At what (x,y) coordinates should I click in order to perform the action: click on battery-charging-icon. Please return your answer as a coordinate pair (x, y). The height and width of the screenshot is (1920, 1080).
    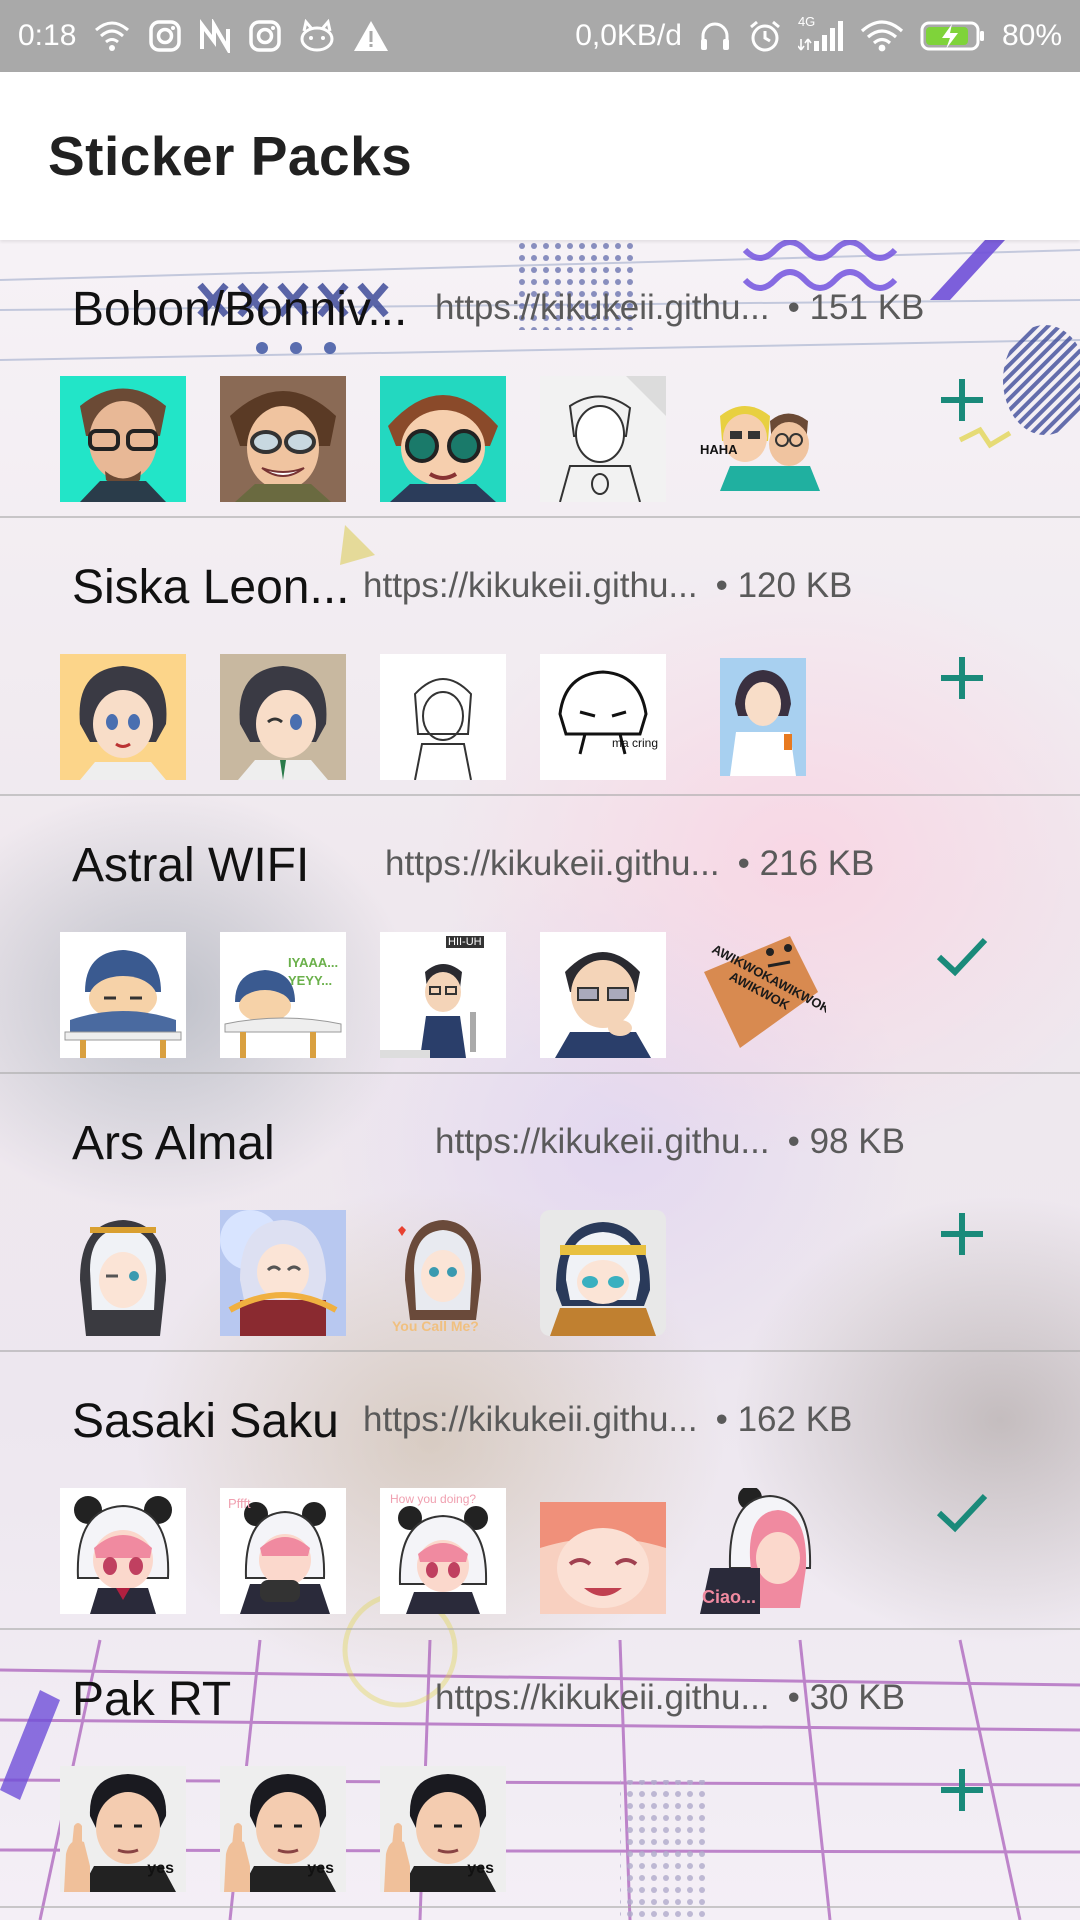
    Looking at the image, I should click on (953, 36).